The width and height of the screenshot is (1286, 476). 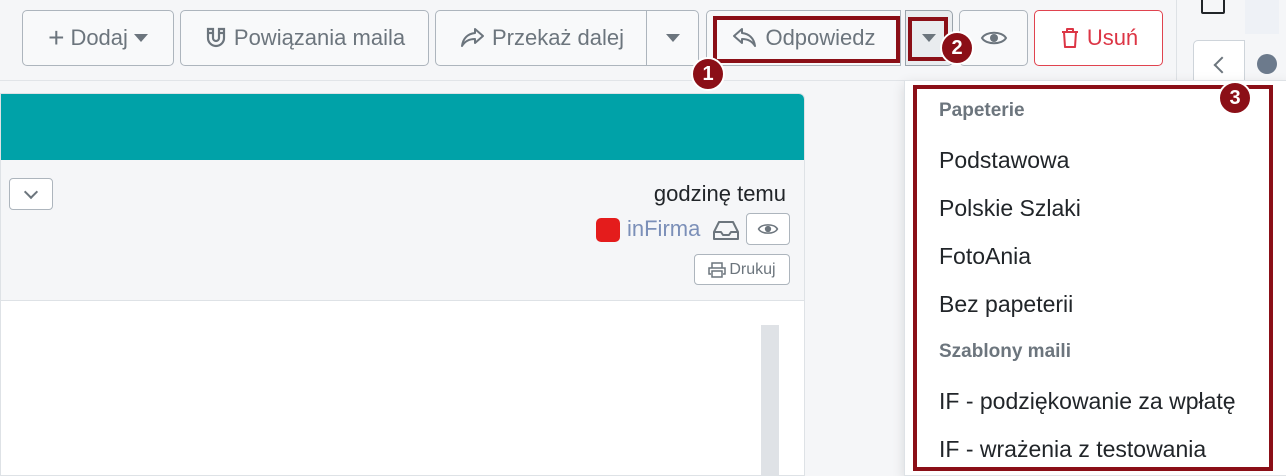 I want to click on menu-item-template: IF - wrażenia z testowania, so click(x=1072, y=449).